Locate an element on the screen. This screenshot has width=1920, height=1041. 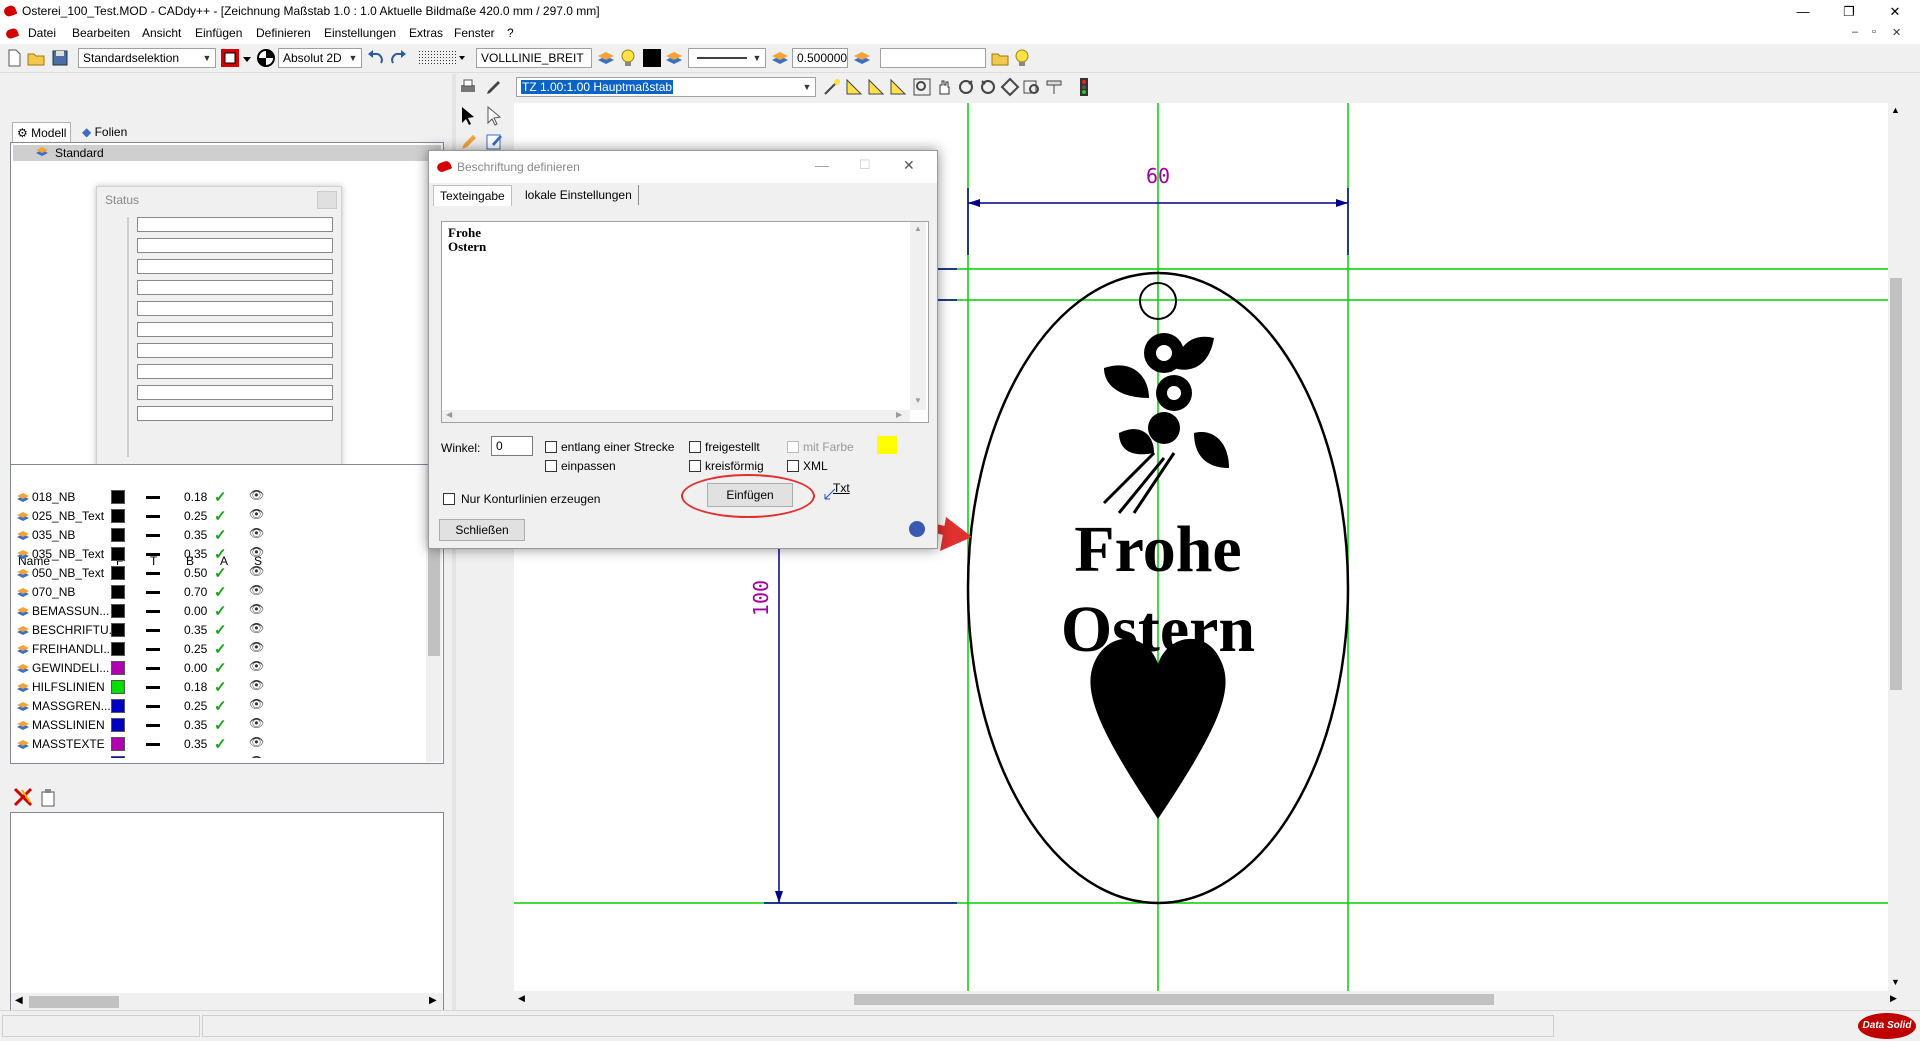
redo-icon is located at coordinates (398, 58).